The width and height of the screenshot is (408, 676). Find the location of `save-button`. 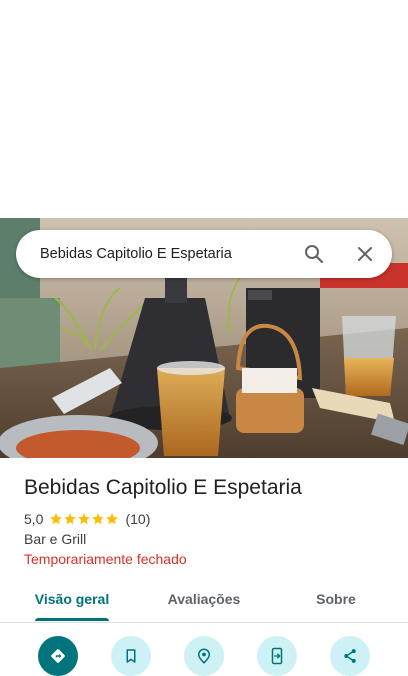

save-button is located at coordinates (131, 656).